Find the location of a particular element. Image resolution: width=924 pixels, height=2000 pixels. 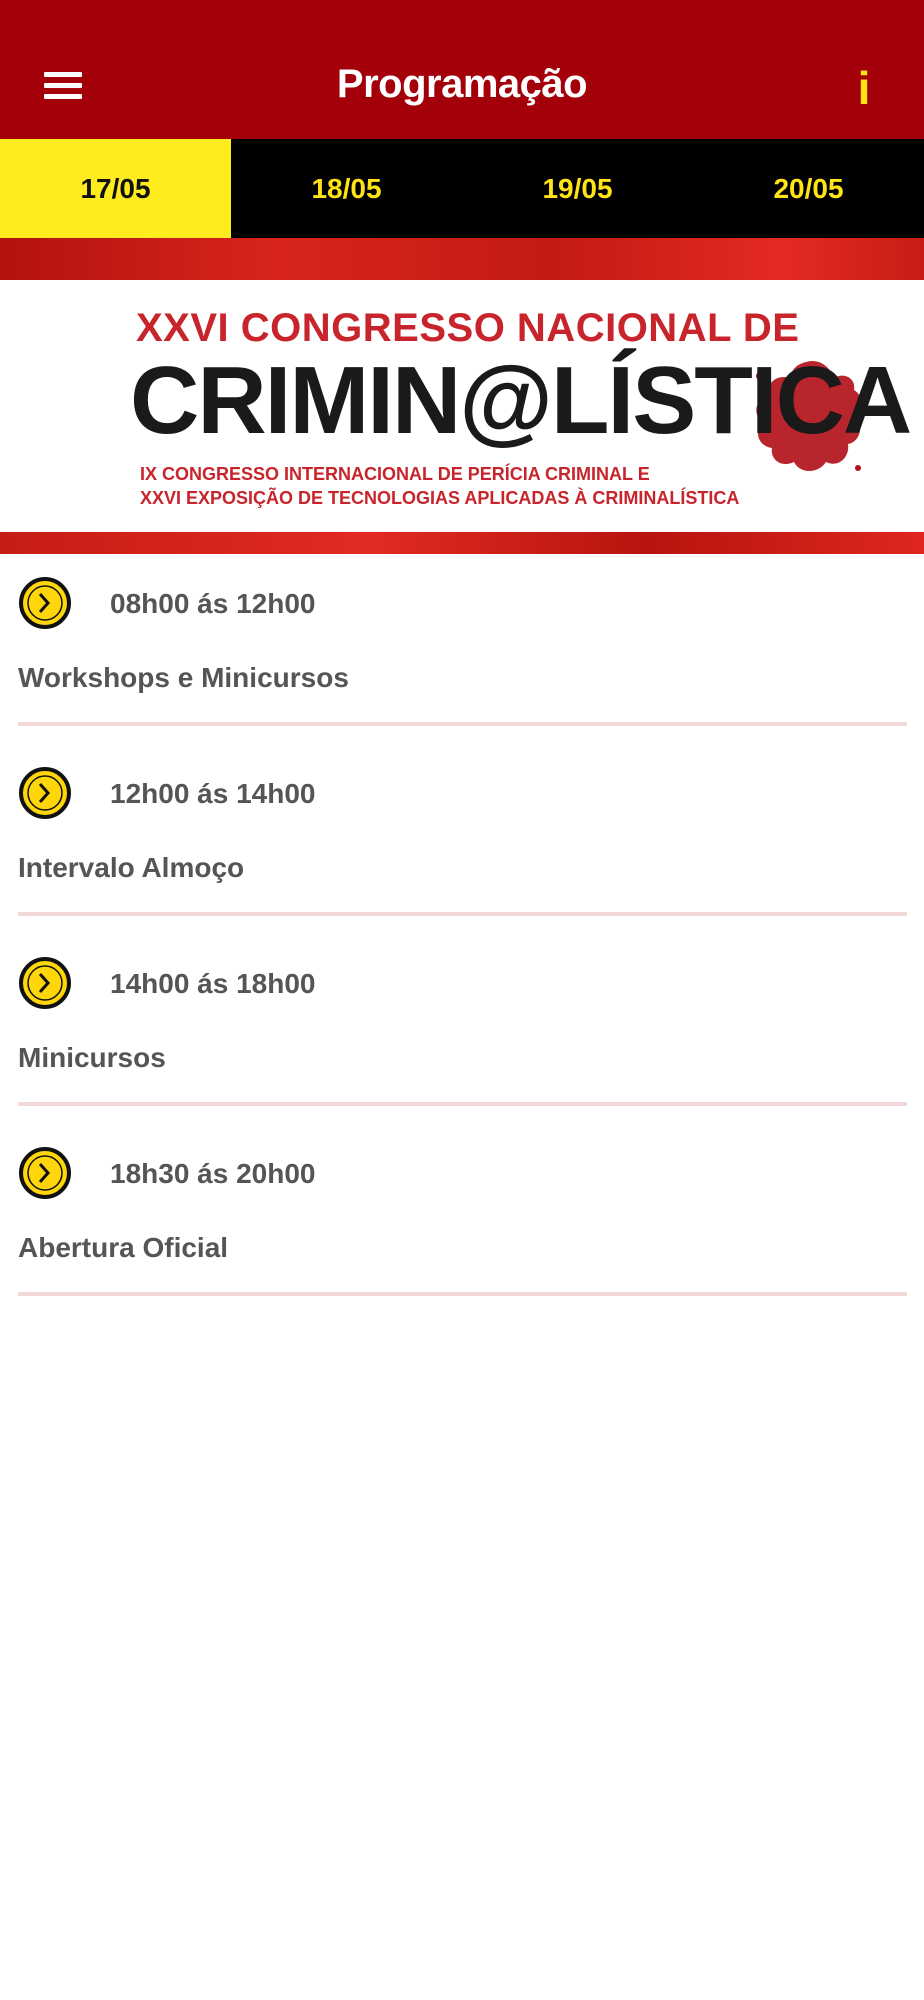

schedule-title: Workshops e Minicursos is located at coordinates (183, 677).